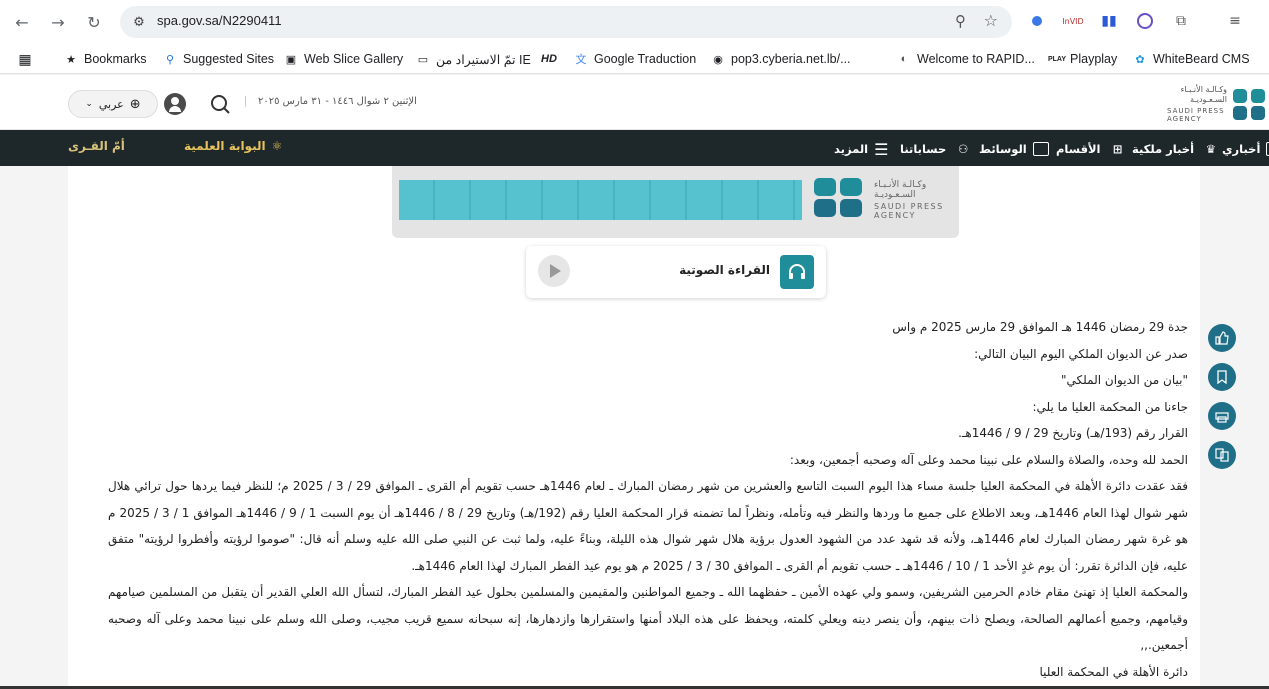  Describe the element at coordinates (554, 271) in the screenshot. I see `play-button` at that location.